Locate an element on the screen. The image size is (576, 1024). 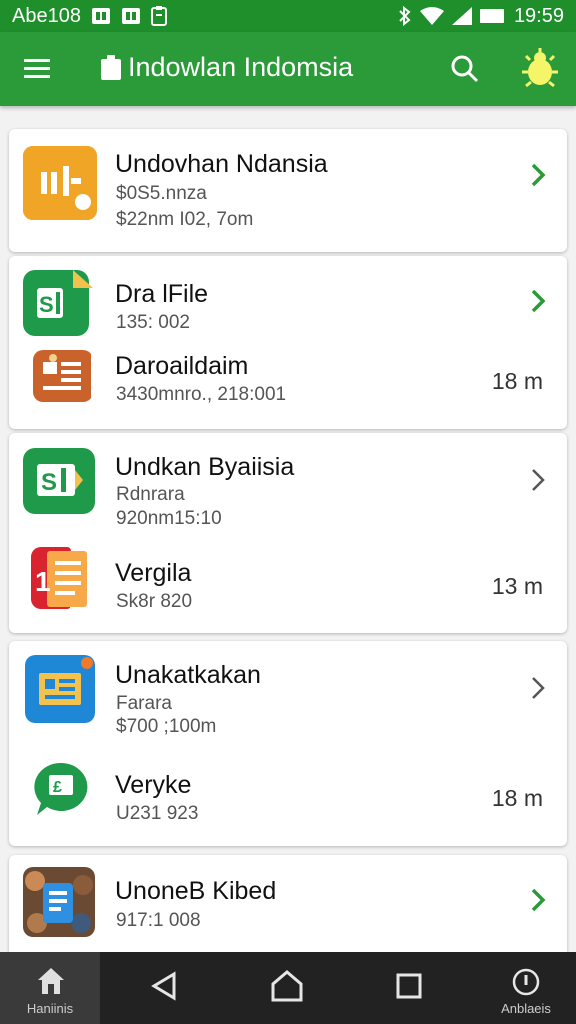
recents-button is located at coordinates (409, 986).